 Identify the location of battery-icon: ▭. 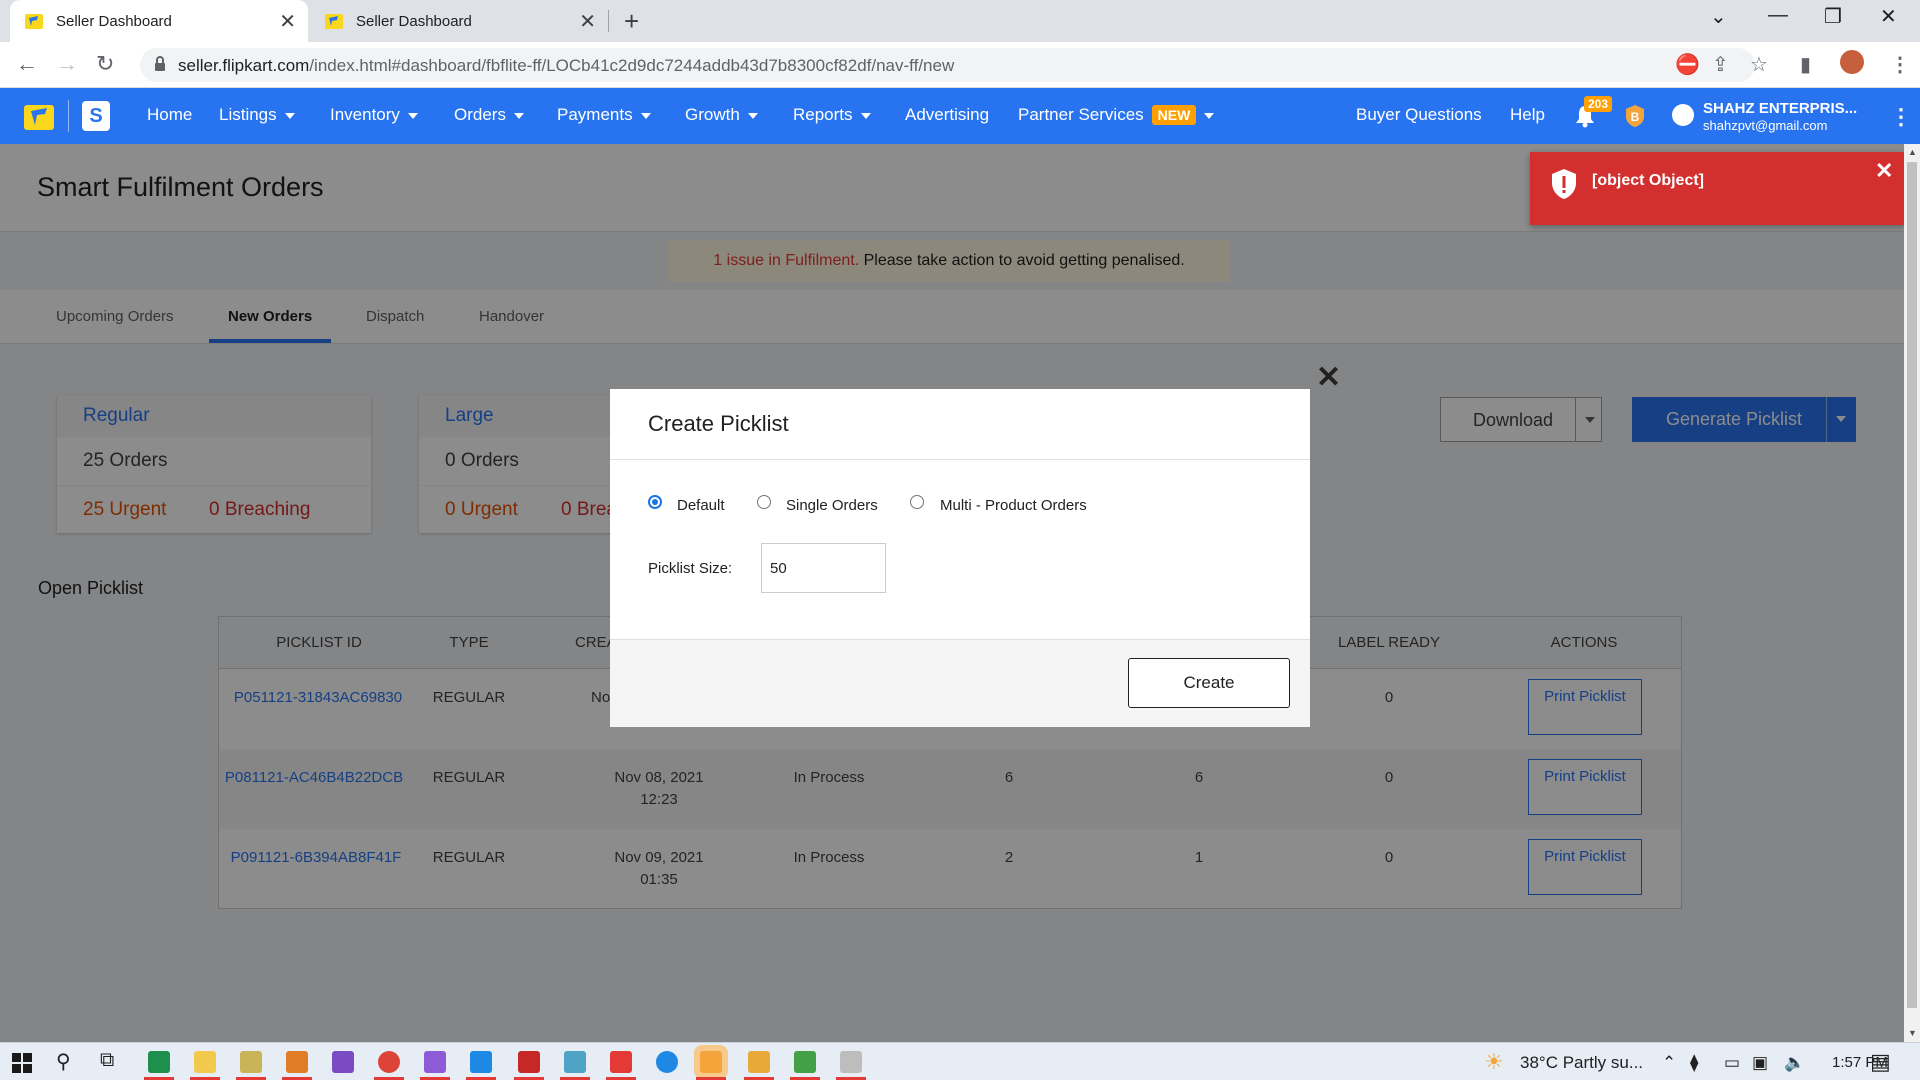
(1732, 1063).